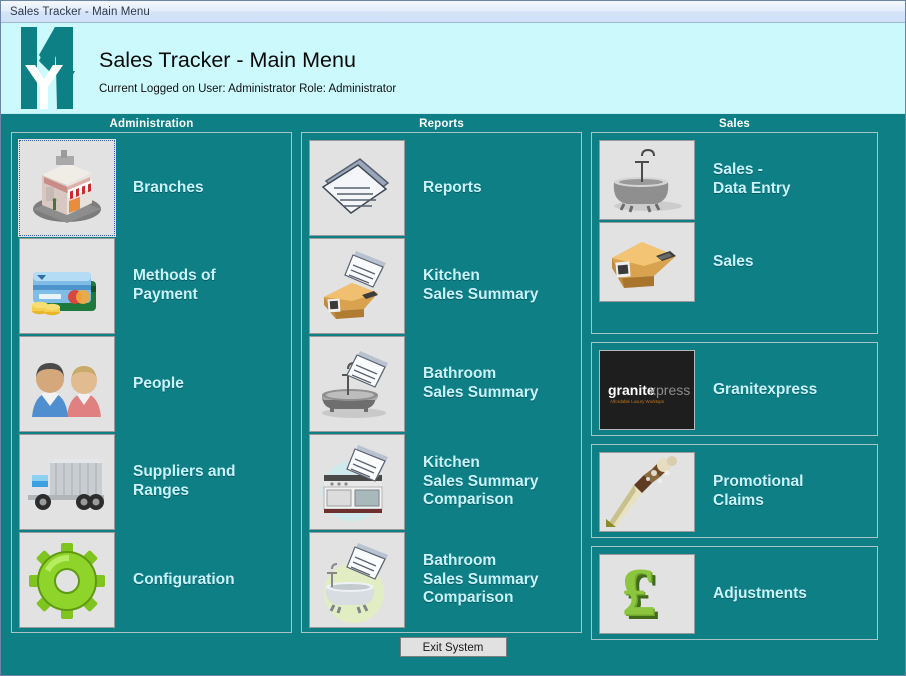 Image resolution: width=906 pixels, height=676 pixels. Describe the element at coordinates (50, 68) in the screenshot. I see `kyk-logo-icon` at that location.